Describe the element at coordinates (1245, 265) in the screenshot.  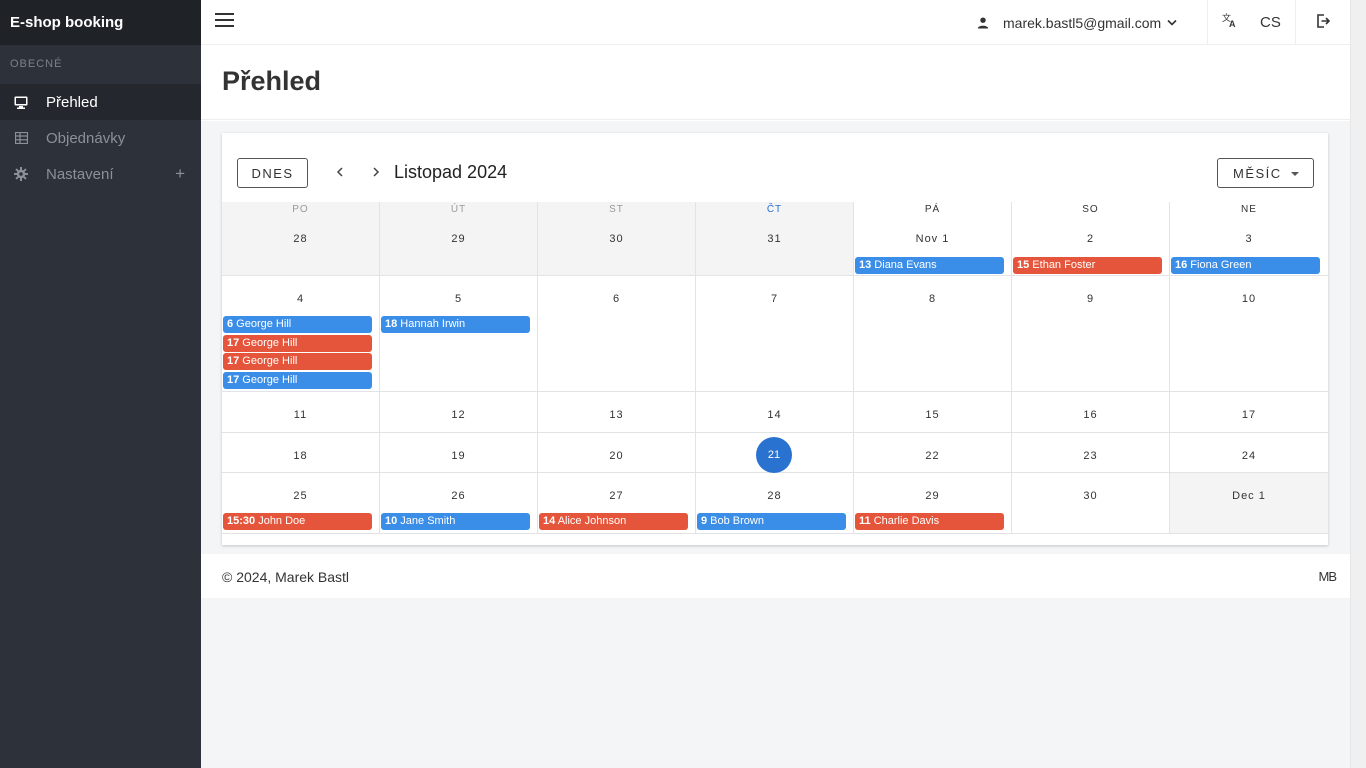
I see `event-chip: 16 Fiona Green` at that location.